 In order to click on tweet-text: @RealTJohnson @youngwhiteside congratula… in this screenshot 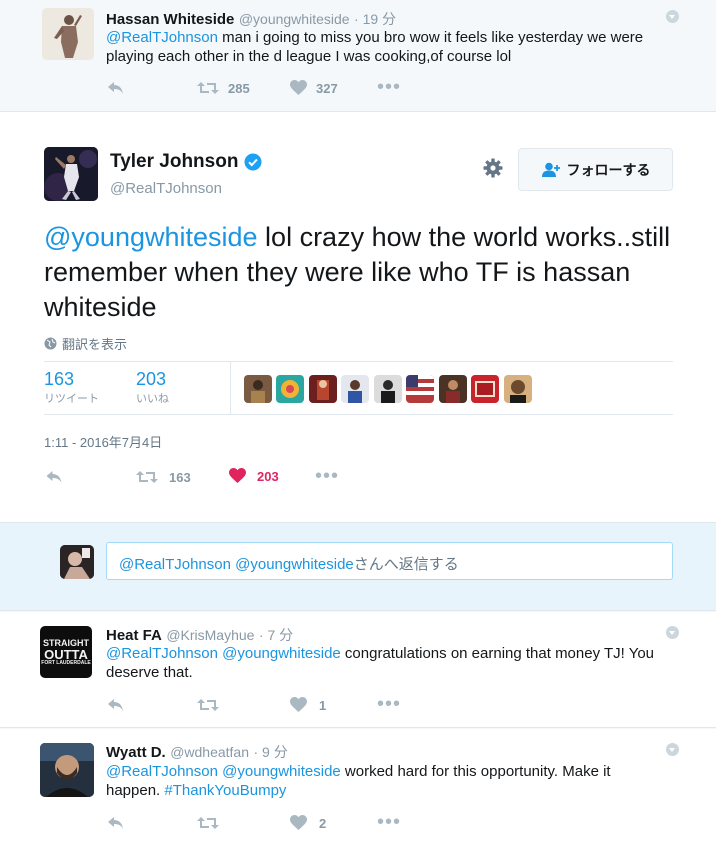, I will do `click(380, 663)`.